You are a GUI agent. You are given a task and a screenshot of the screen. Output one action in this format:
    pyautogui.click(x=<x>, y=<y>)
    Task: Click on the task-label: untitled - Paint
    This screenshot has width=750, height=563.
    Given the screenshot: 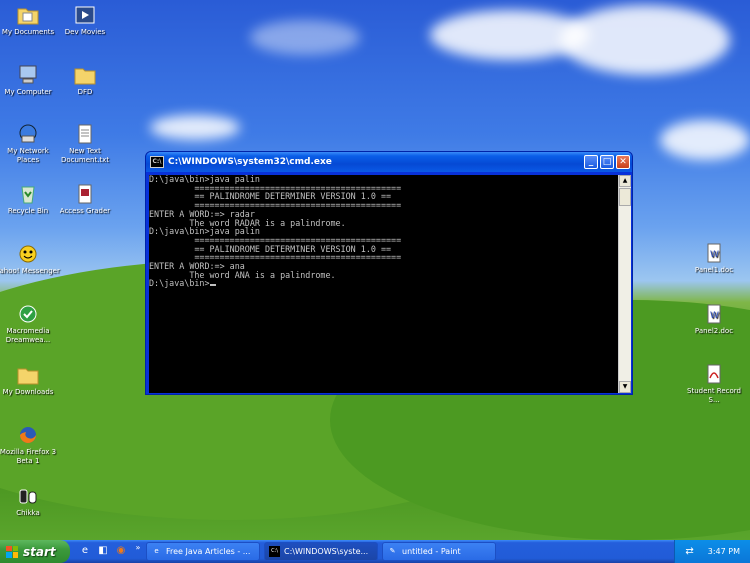 What is the action you would take?
    pyautogui.click(x=431, y=551)
    